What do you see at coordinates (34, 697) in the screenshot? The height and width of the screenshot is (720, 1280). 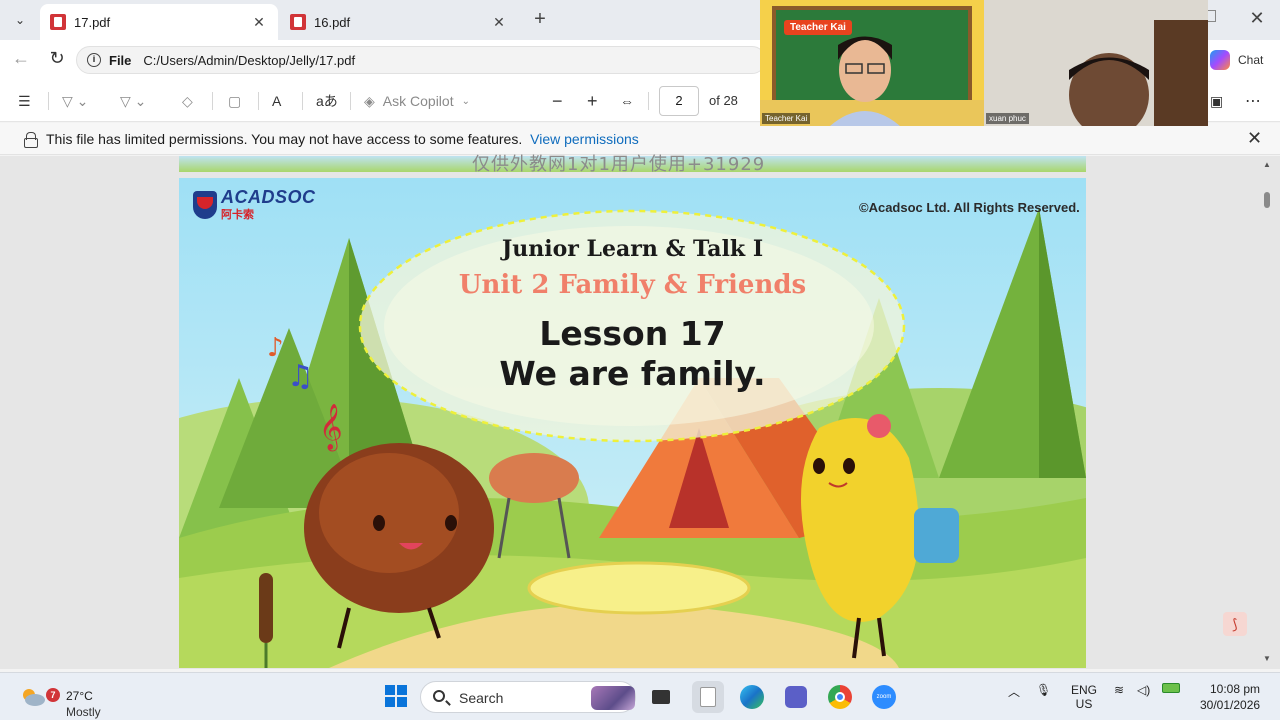 I see `partly-cloudy-icon` at bounding box center [34, 697].